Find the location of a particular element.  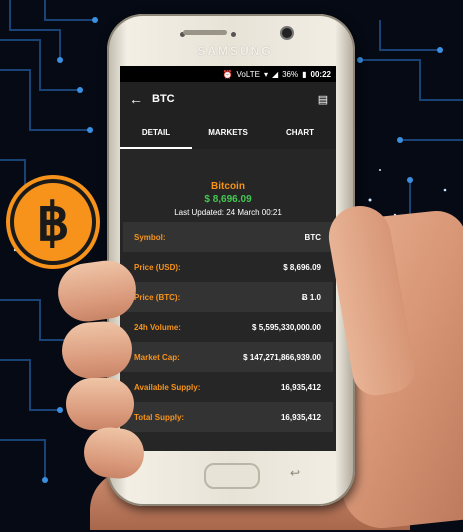

detail-row-price-btc: Price (BTC): Ƀ 1.0 is located at coordinates (228, 297).